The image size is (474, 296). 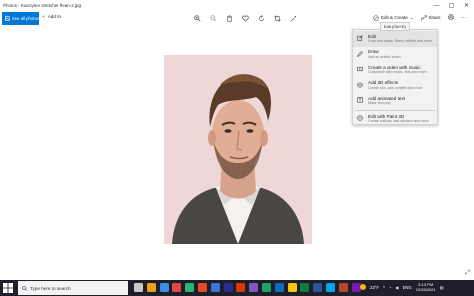 What do you see at coordinates (384, 56) in the screenshot?
I see `menu-item-description: Add an artistic touch` at bounding box center [384, 56].